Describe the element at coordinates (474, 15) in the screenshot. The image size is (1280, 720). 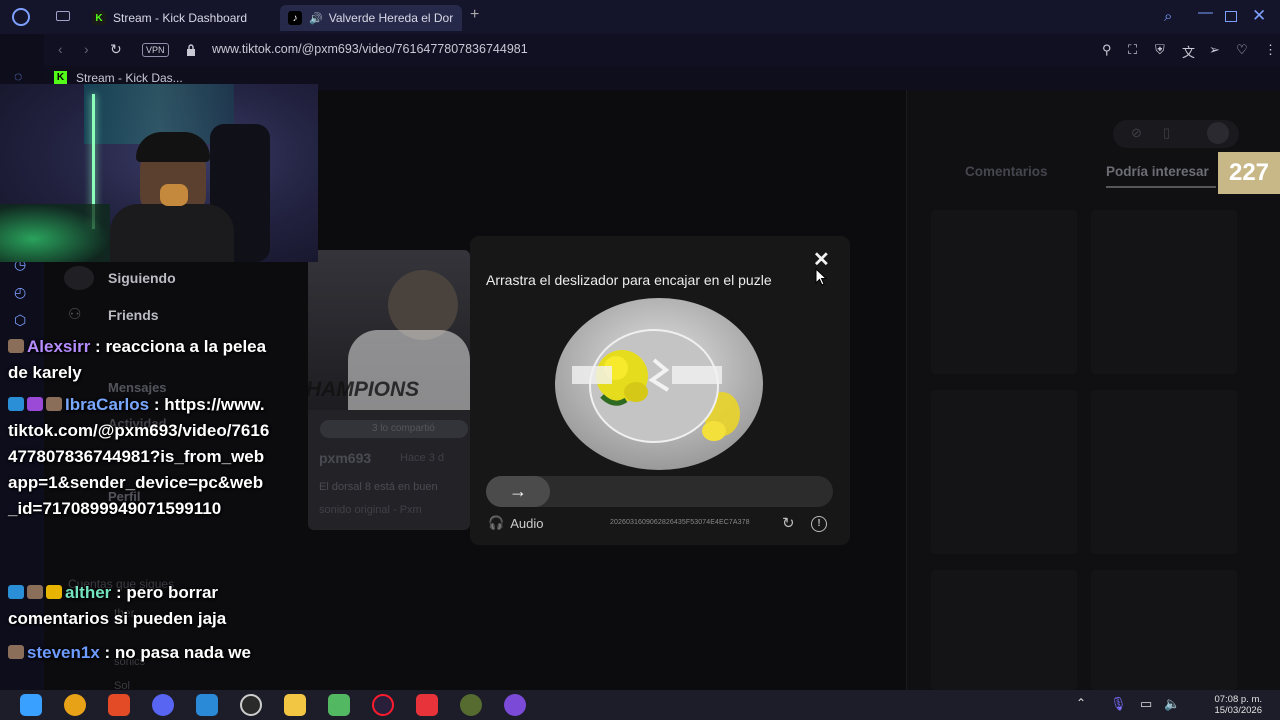
I see `new-tab-icon: +` at that location.